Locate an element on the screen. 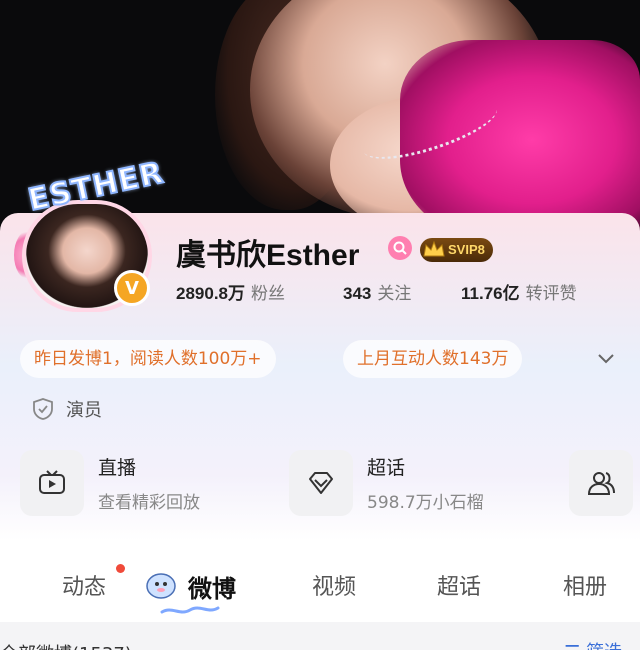 The height and width of the screenshot is (650, 640). stat-label: 转评赞 is located at coordinates (551, 294).